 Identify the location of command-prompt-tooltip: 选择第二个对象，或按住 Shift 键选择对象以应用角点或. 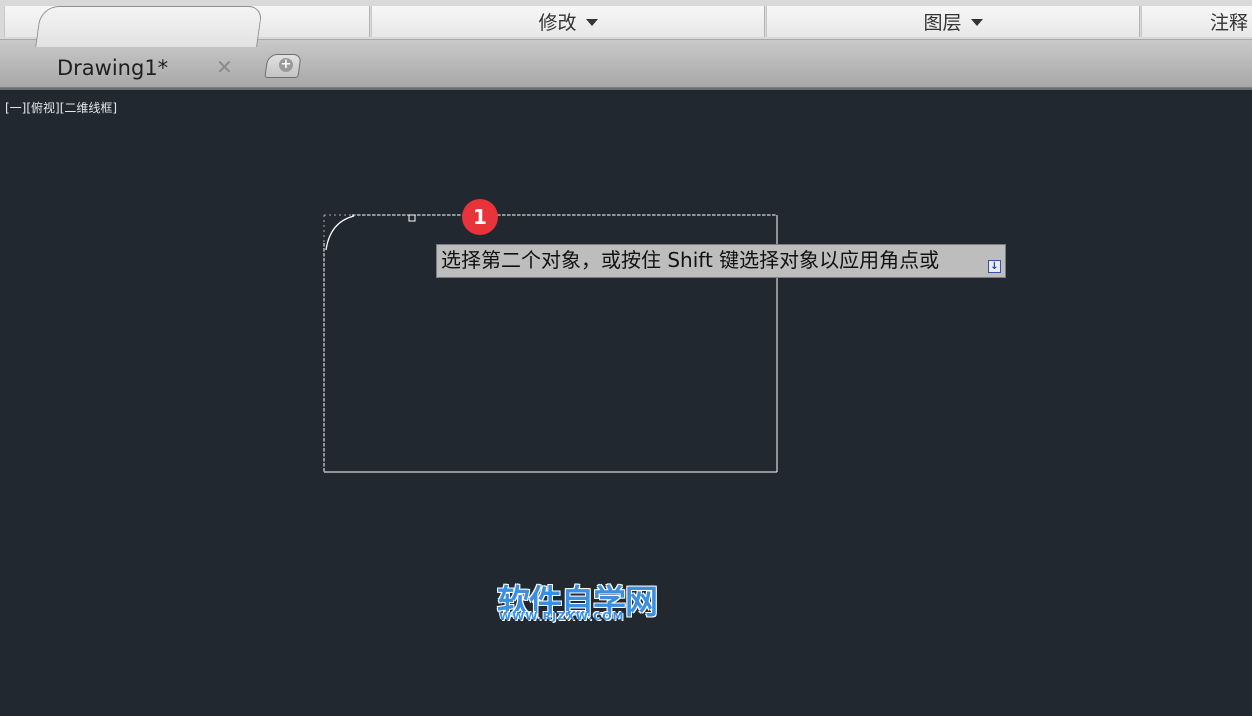
(721, 261).